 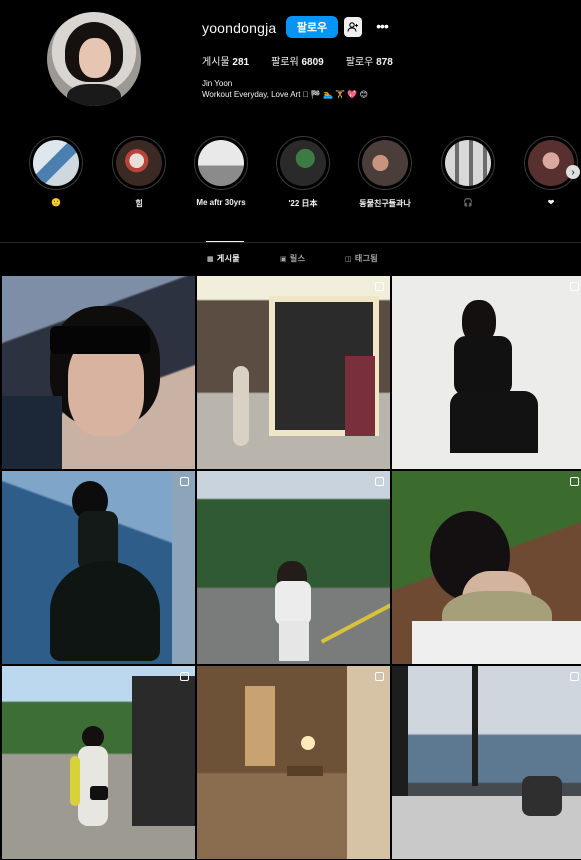 What do you see at coordinates (361, 258) in the screenshot?
I see `tab-tagged: ◫ 태그됨` at bounding box center [361, 258].